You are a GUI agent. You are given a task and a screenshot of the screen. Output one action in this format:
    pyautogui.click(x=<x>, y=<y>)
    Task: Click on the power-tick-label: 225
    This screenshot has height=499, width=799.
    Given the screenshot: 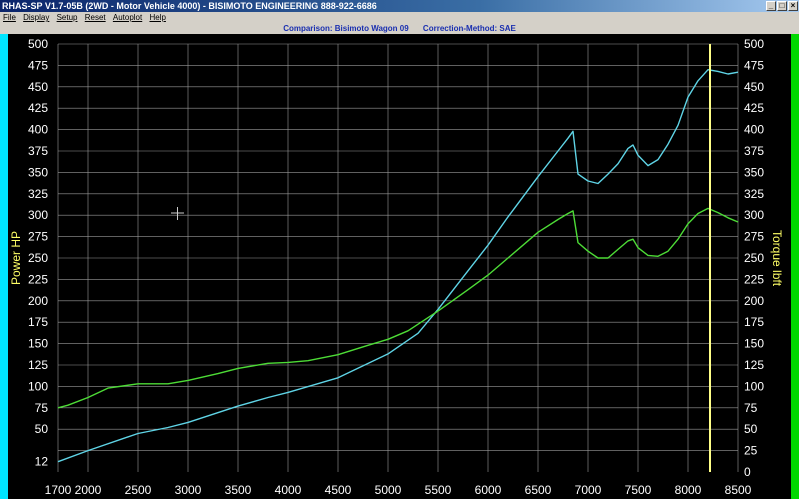 What is the action you would take?
    pyautogui.click(x=38, y=279)
    